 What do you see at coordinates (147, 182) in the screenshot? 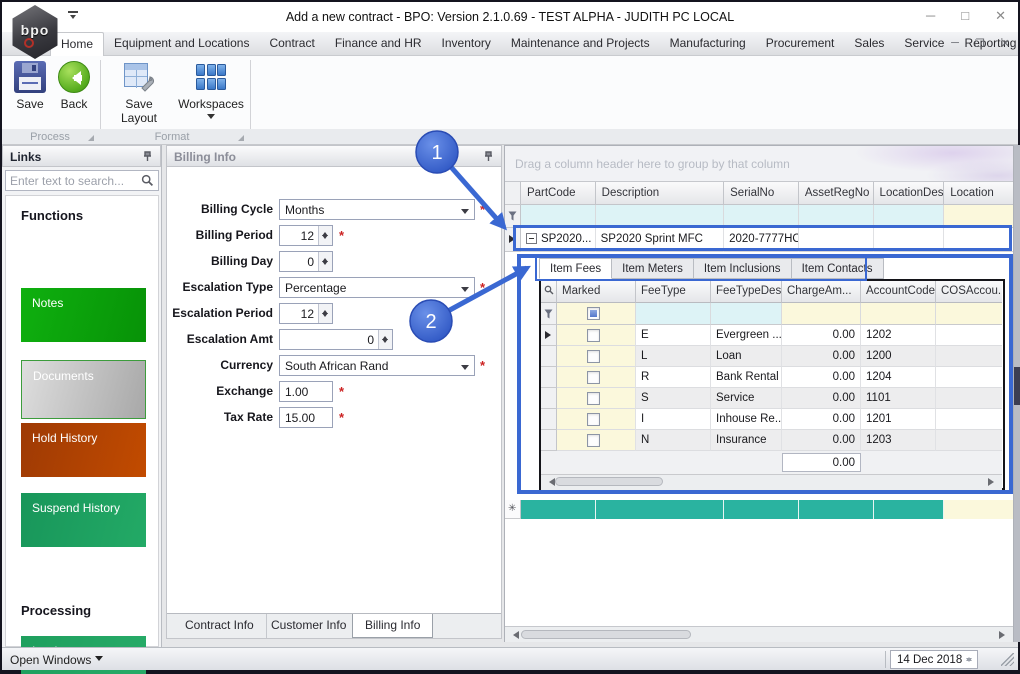
I see `search-icon` at bounding box center [147, 182].